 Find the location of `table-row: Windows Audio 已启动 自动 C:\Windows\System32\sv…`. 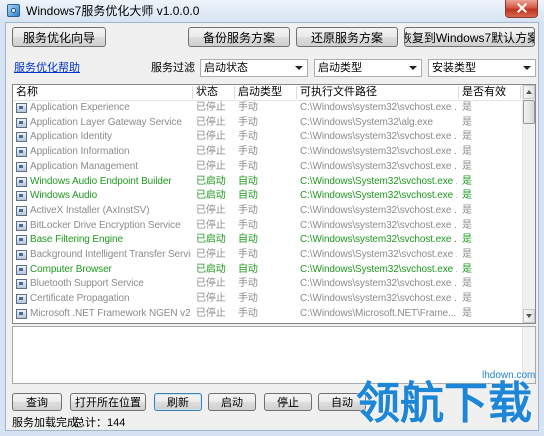

table-row: Windows Audio 已启动 自动 C:\Windows\System32\sv… is located at coordinates (267, 196).